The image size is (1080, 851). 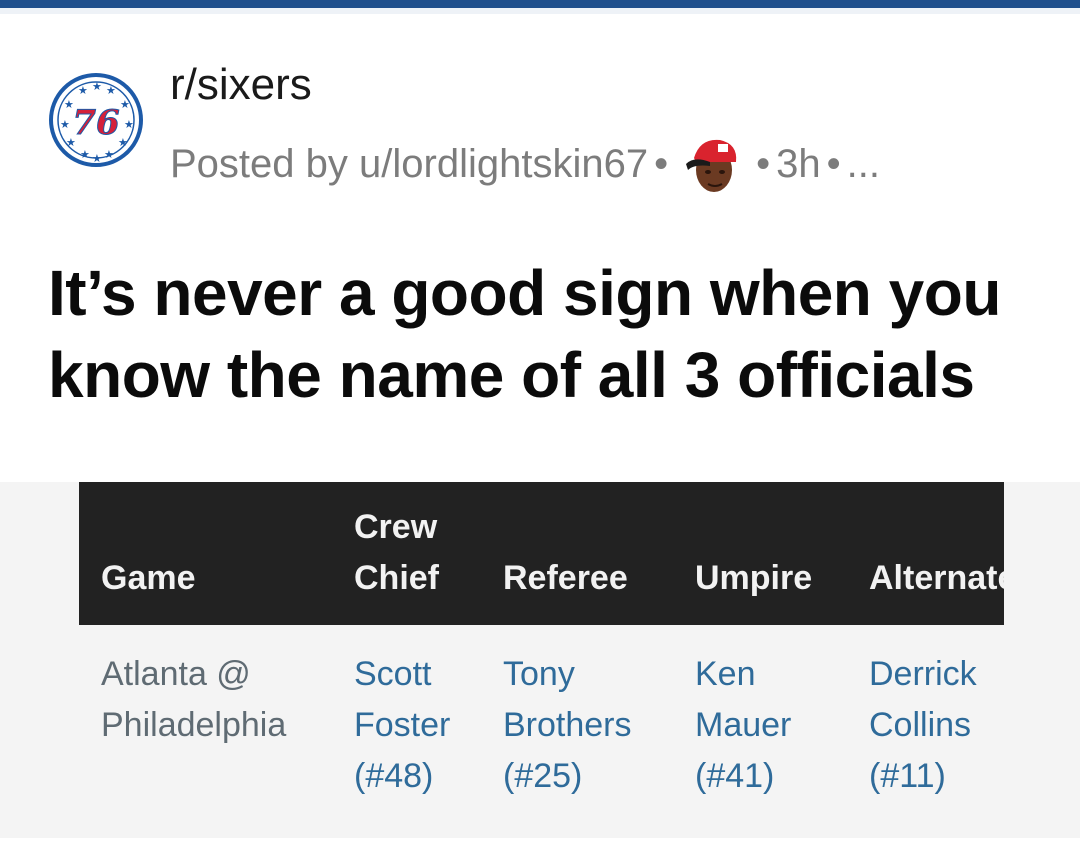 I want to click on cell-referee: Tony Brothers (#25), so click(x=583, y=725).